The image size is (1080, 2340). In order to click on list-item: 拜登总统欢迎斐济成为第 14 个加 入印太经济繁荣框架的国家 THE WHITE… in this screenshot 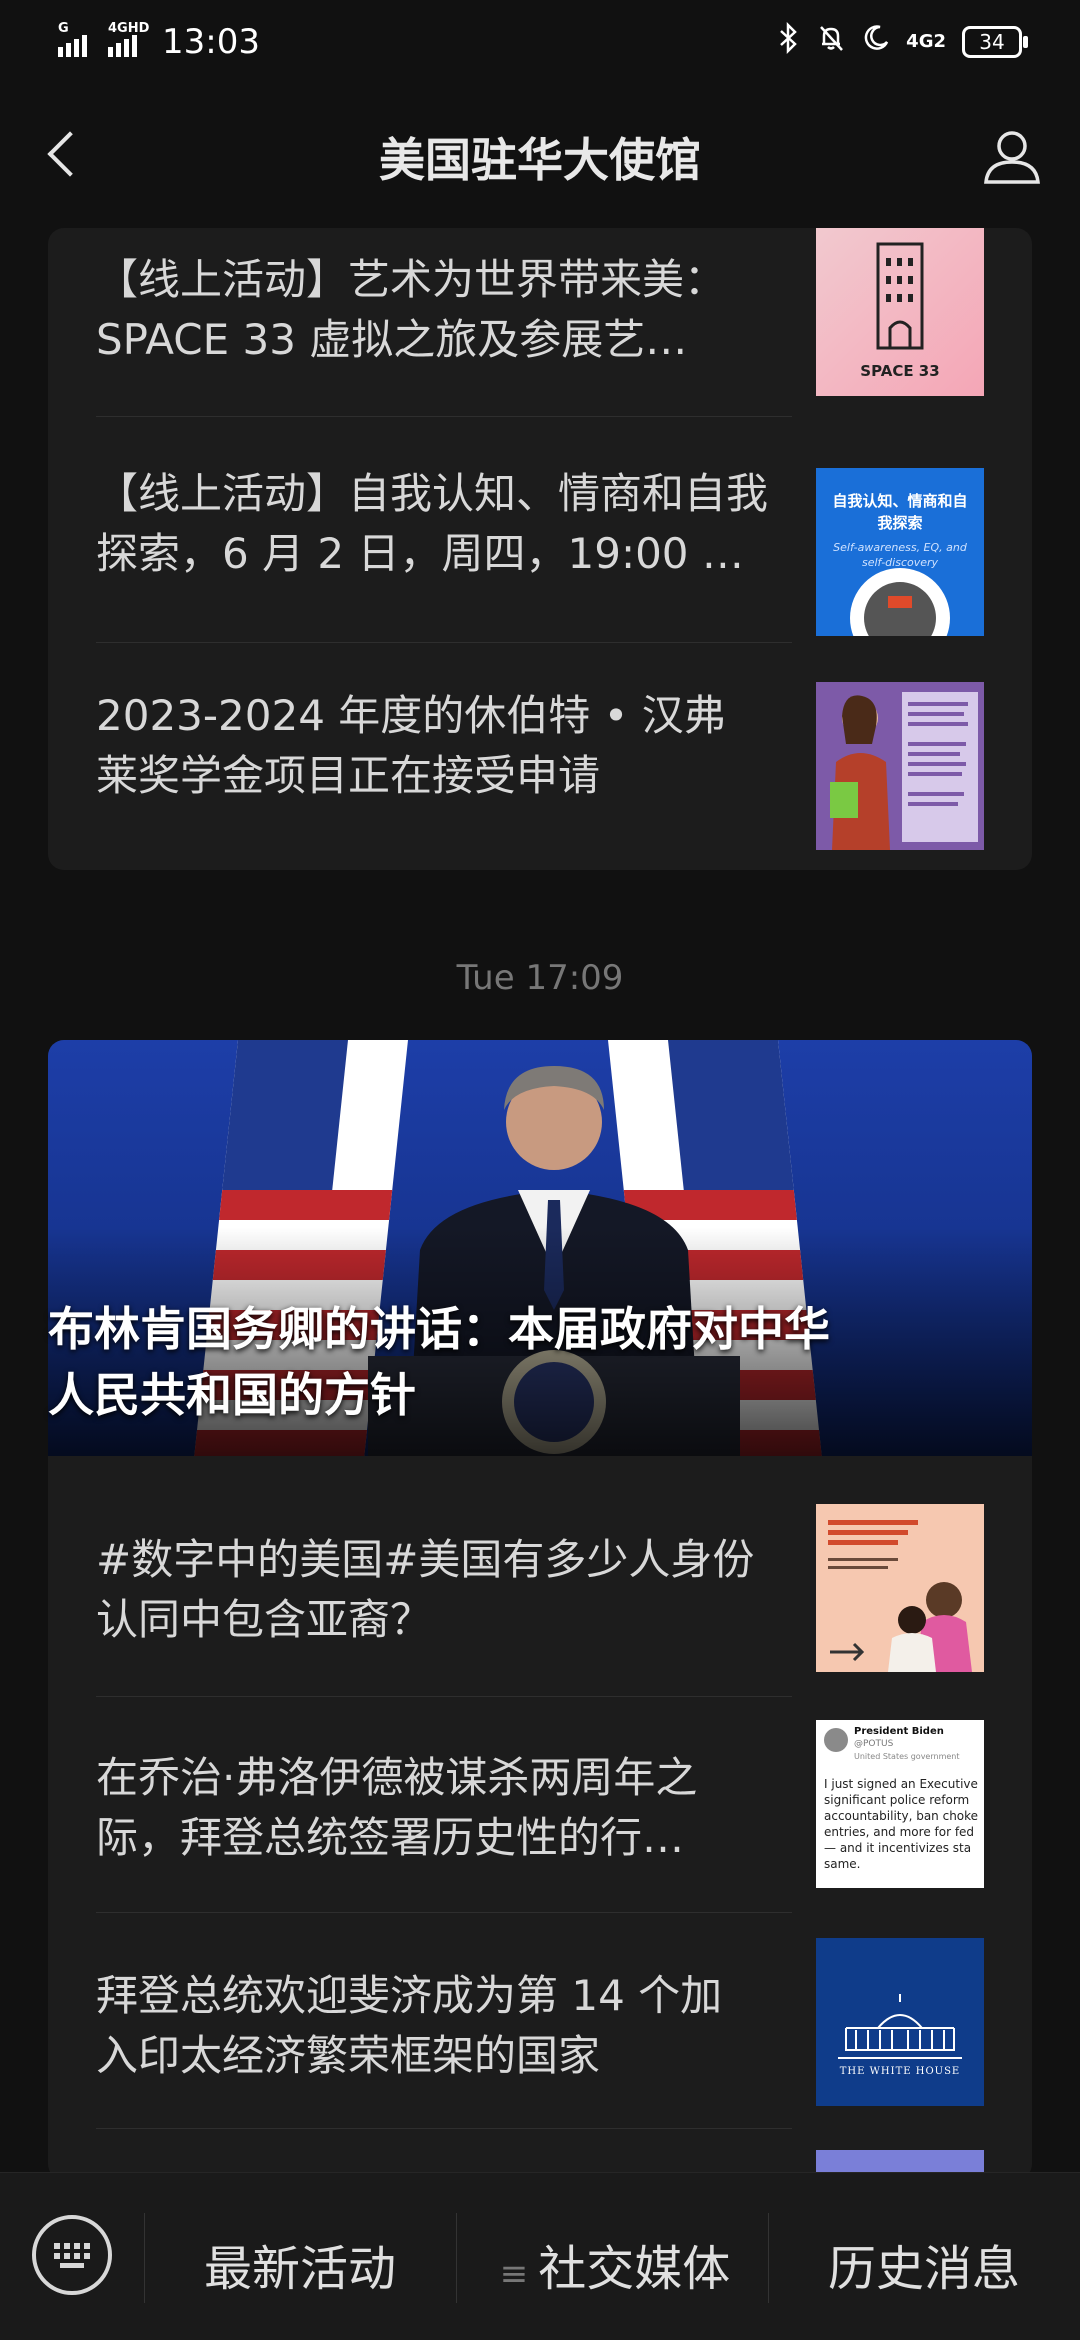, I will do `click(540, 2020)`.